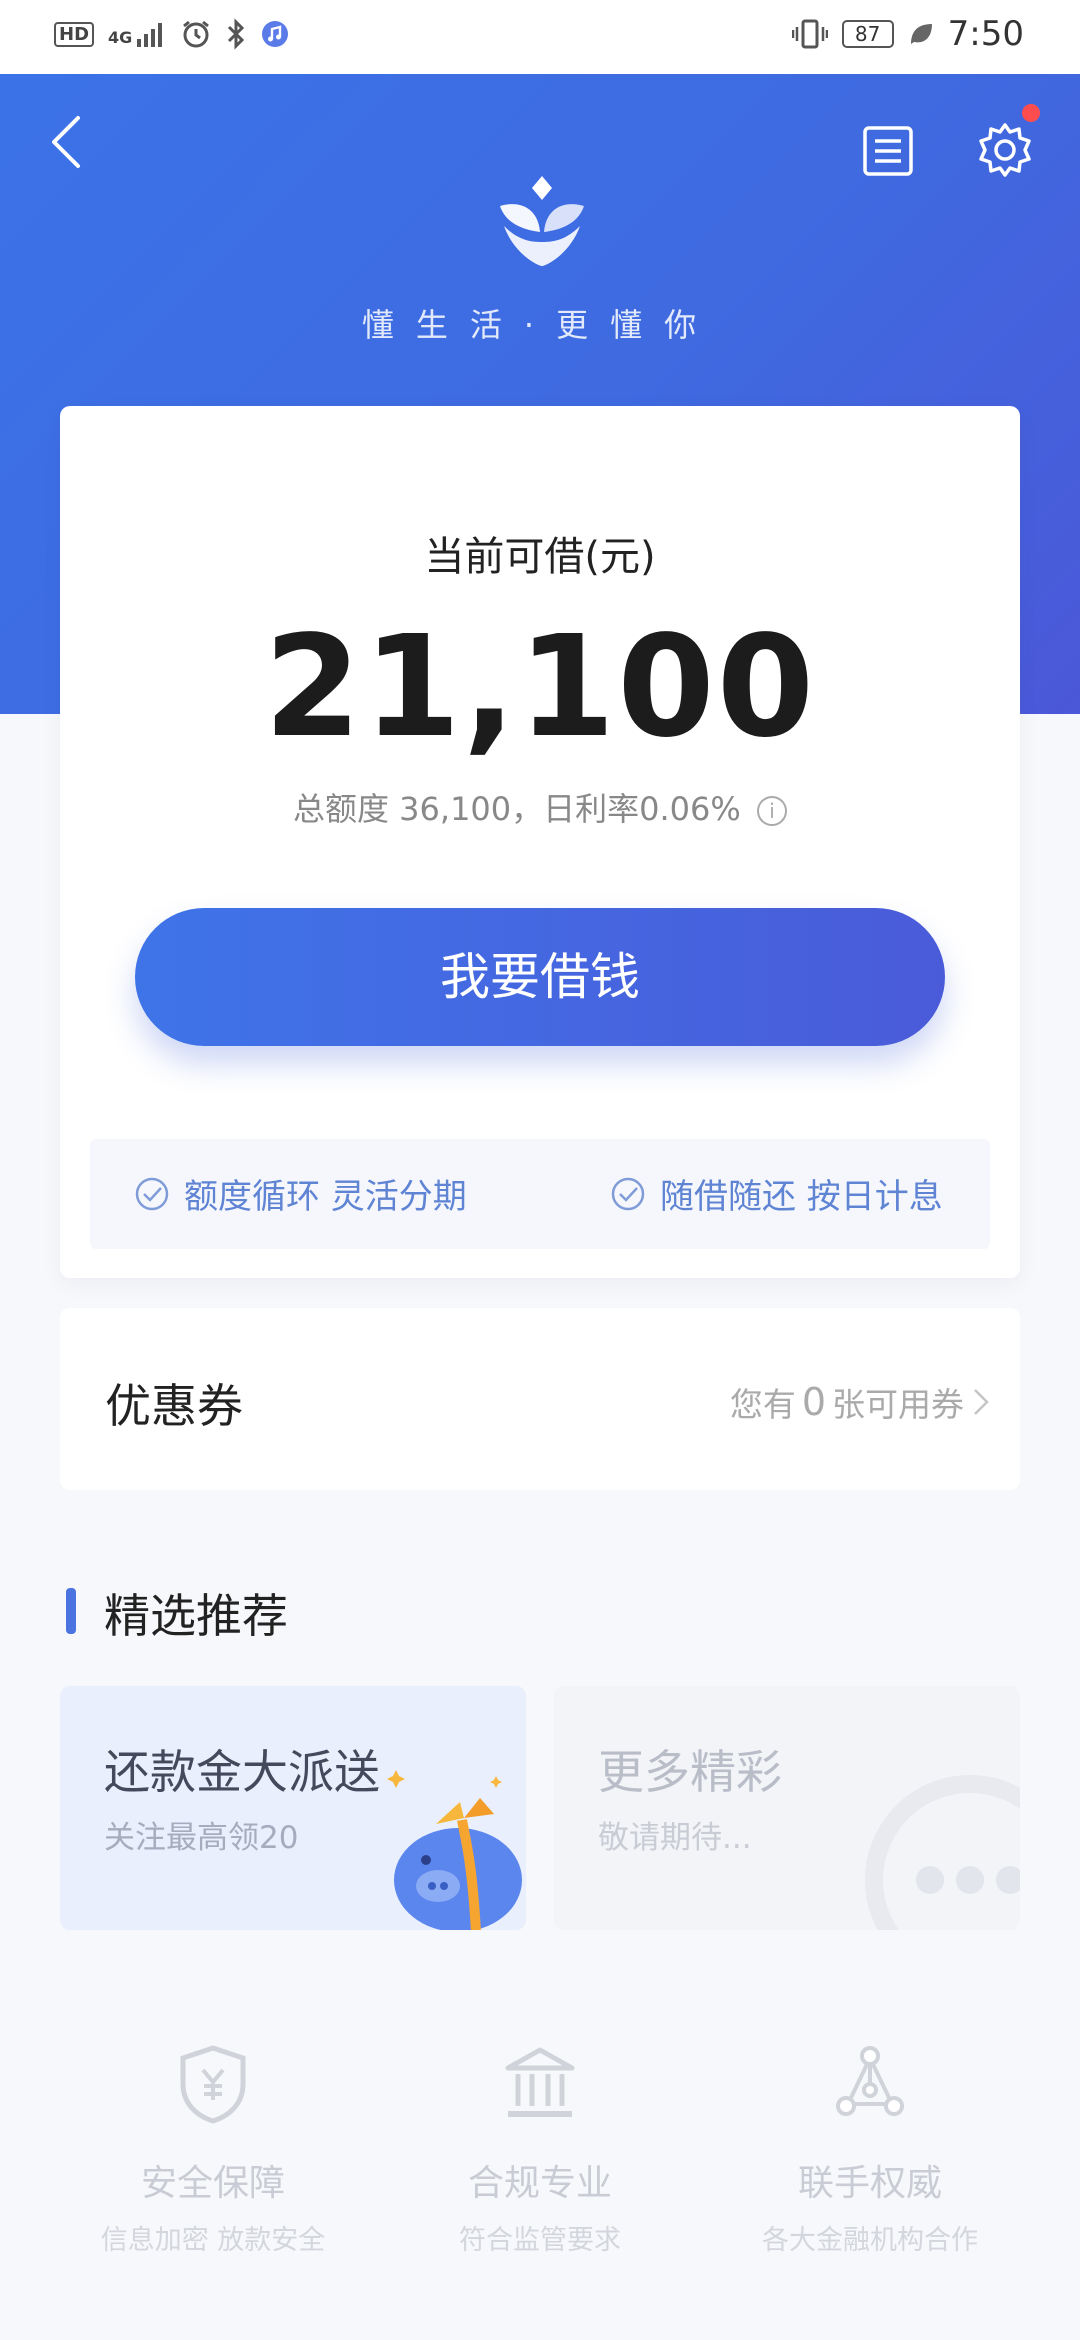  Describe the element at coordinates (867, 34) in the screenshot. I see `battery-indicator: 87` at that location.